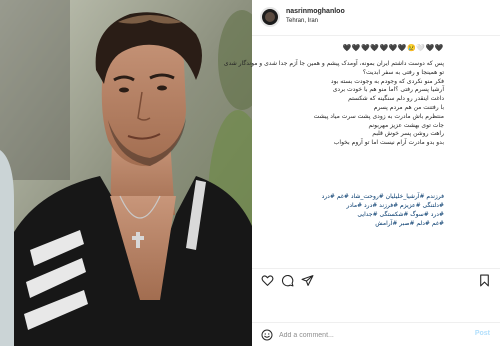 The width and height of the screenshot is (500, 346). I want to click on caption-line: داغت اینقدر رو دلم سنگینه که شکستم, so click(396, 99).